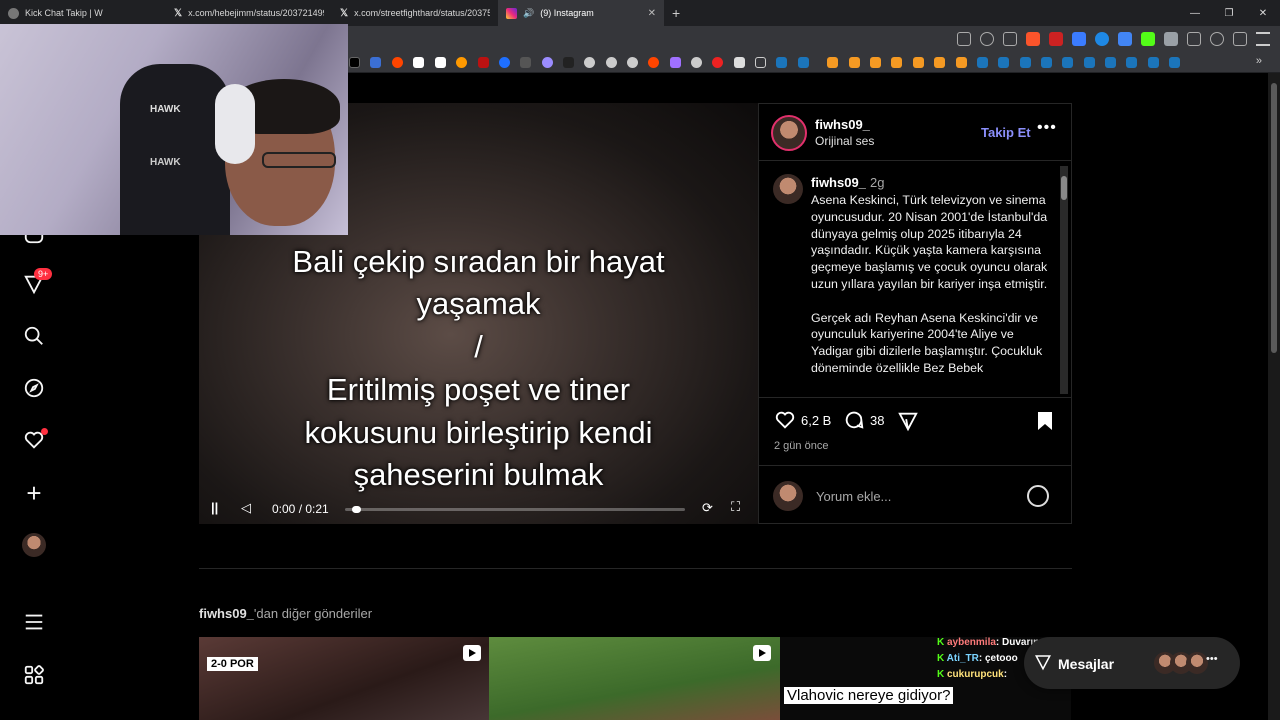  I want to click on profile-avatar, so click(34, 545).